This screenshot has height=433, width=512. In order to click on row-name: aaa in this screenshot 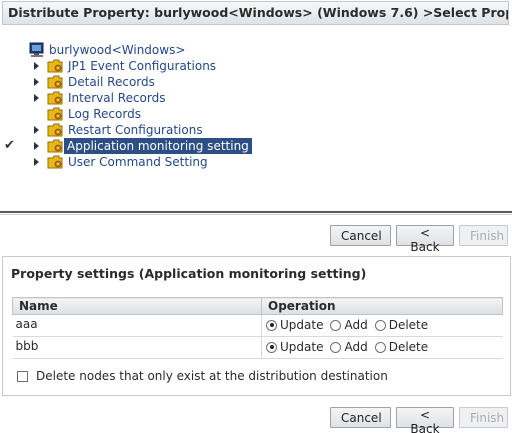, I will do `click(137, 325)`.